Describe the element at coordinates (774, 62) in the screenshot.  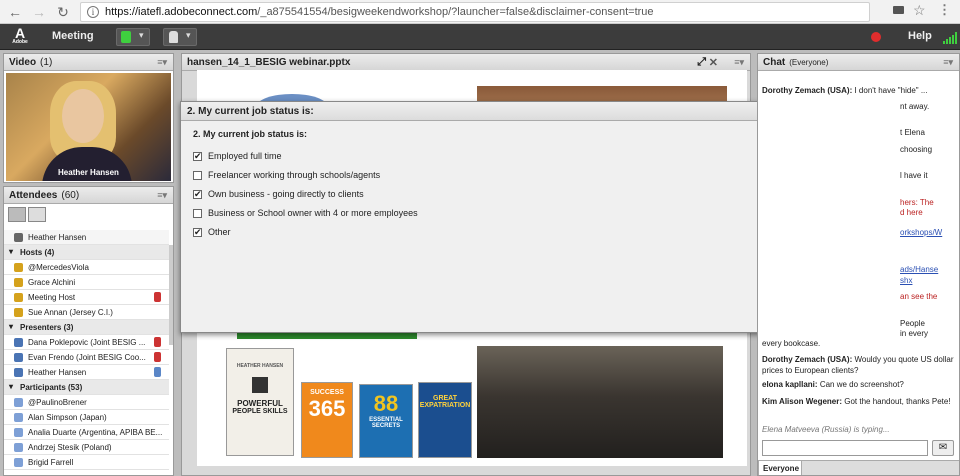
I see `chat-title: Chat` at that location.